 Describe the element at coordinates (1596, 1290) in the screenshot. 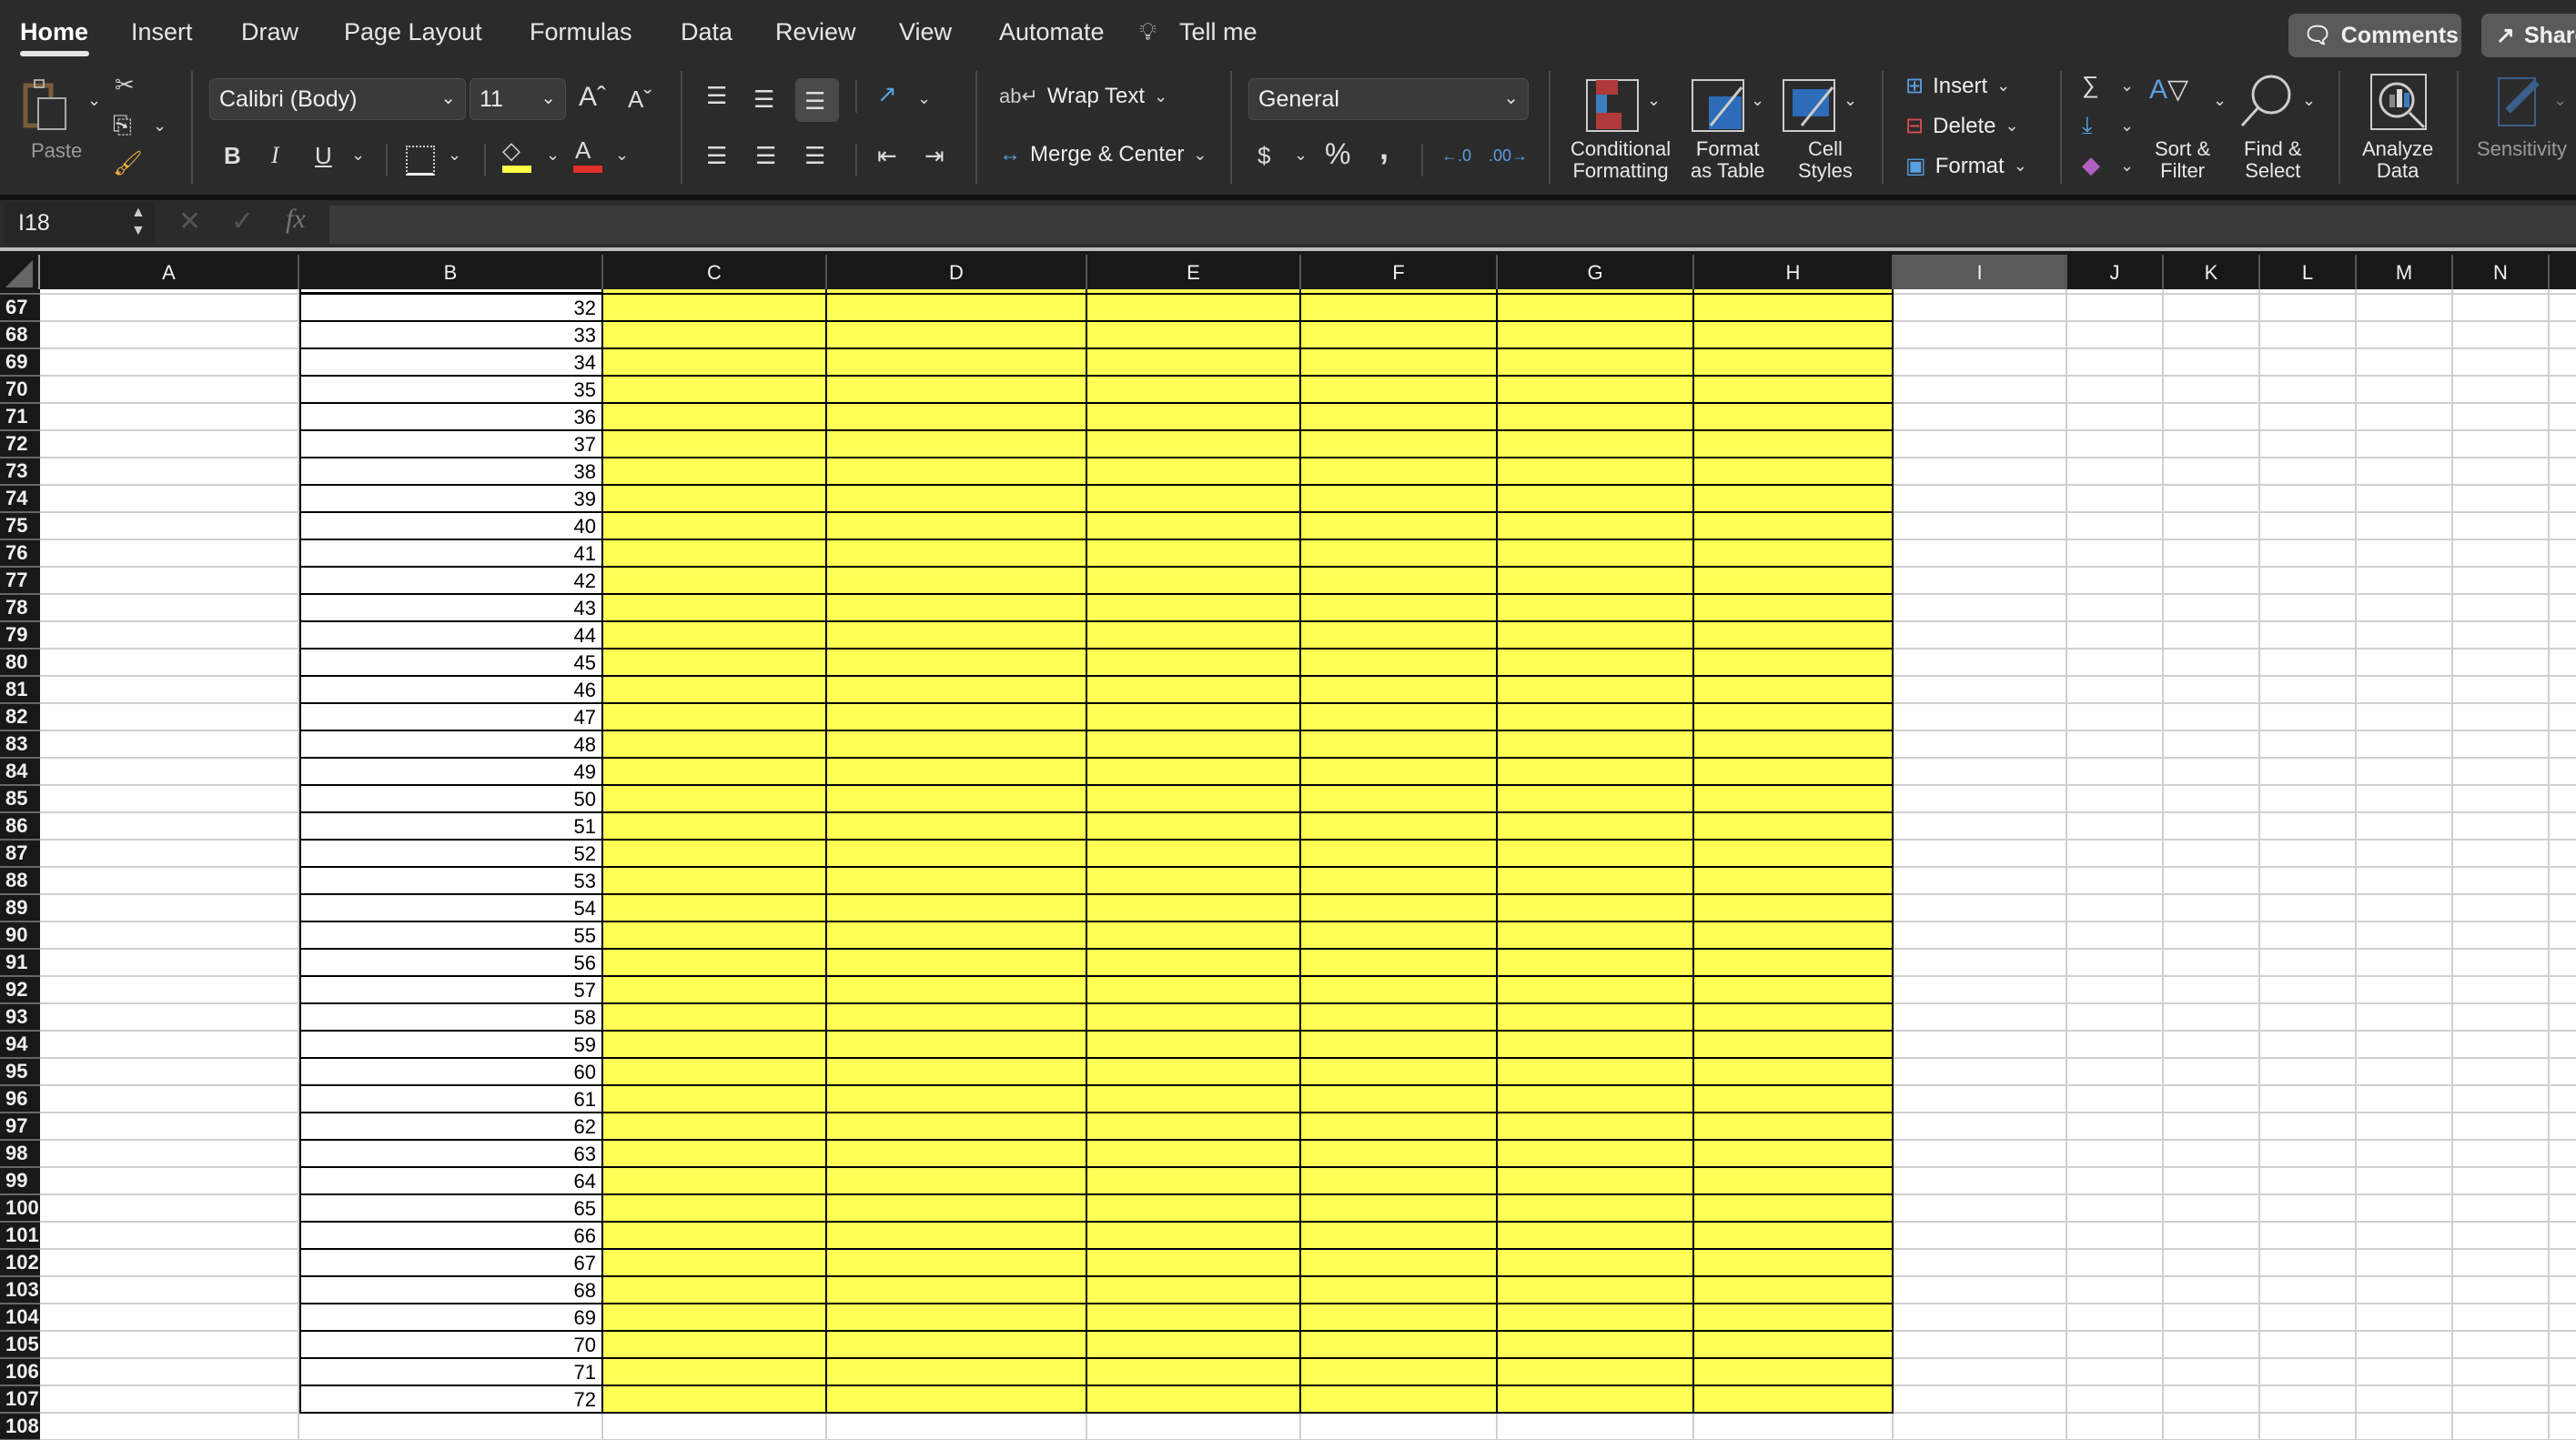

I see `cell-g103` at that location.